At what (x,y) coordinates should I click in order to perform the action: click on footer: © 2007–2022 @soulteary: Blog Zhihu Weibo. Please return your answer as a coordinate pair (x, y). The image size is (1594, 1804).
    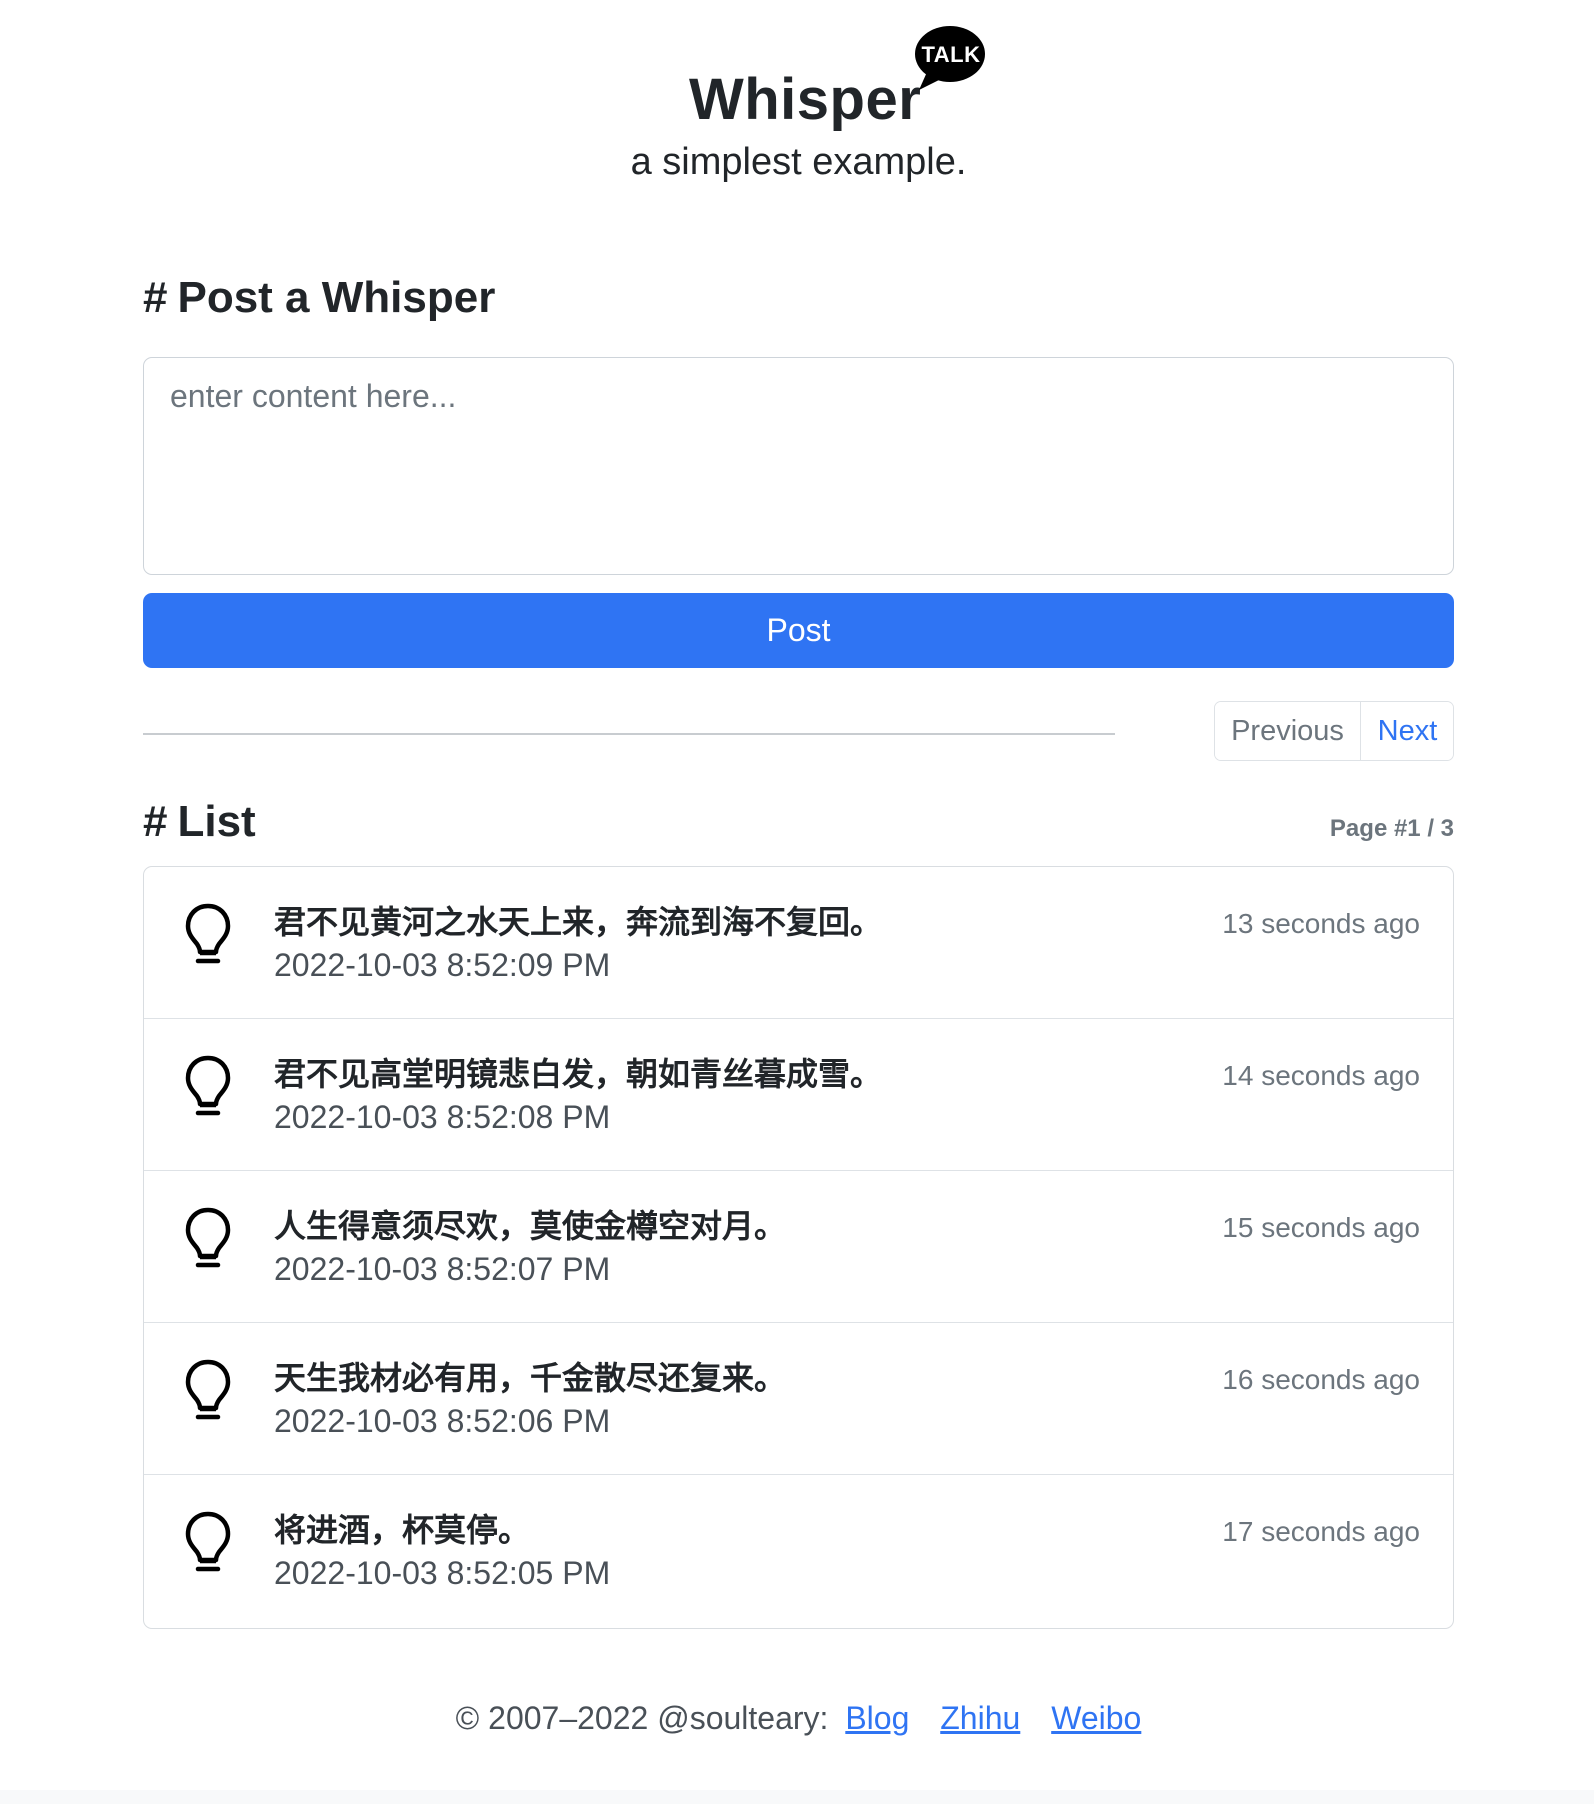
    Looking at the image, I should click on (798, 1718).